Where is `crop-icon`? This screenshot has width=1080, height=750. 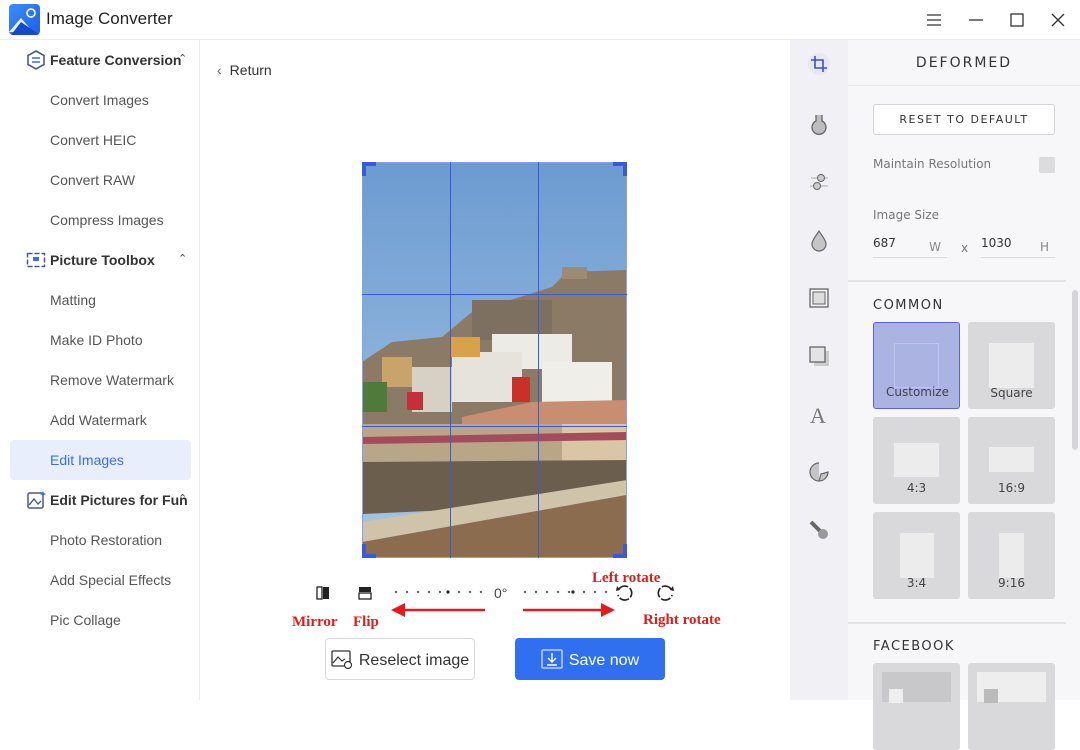 crop-icon is located at coordinates (819, 64).